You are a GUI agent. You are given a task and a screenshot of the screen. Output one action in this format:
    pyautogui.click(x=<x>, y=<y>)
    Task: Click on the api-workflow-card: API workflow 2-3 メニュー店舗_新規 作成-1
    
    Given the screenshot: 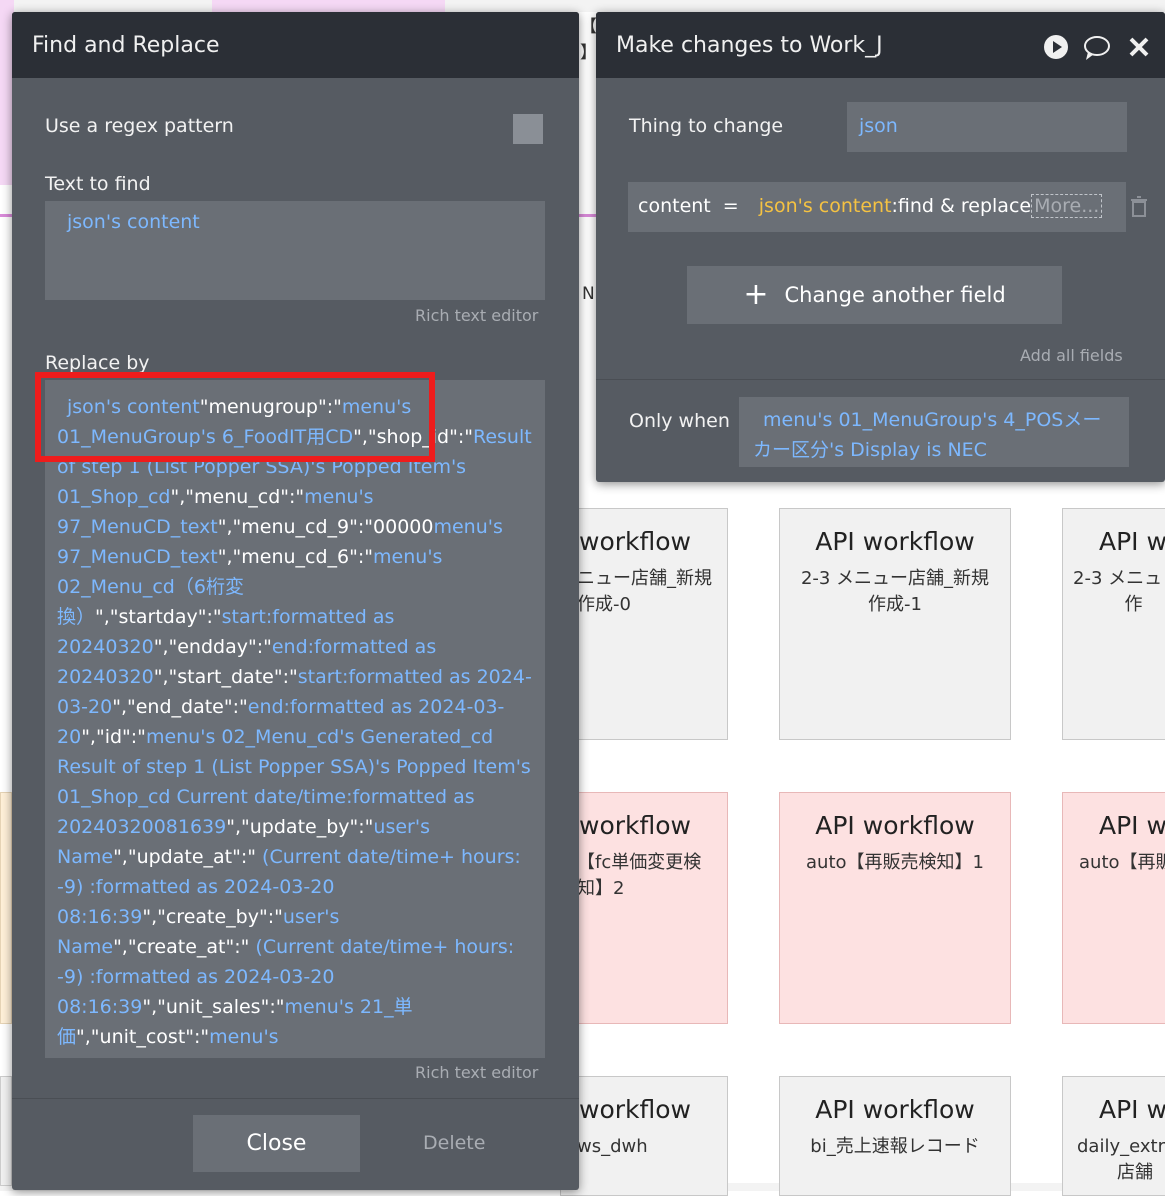 What is the action you would take?
    pyautogui.click(x=895, y=624)
    